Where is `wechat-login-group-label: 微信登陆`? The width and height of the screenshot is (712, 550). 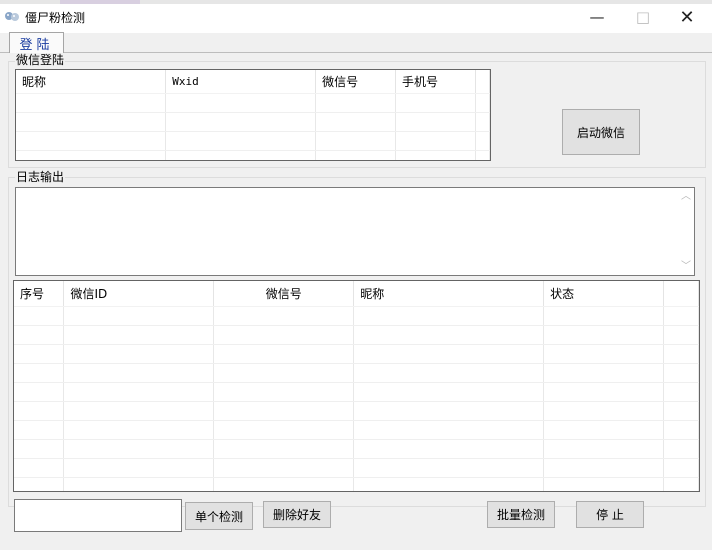 wechat-login-group-label: 微信登陆 is located at coordinates (40, 60).